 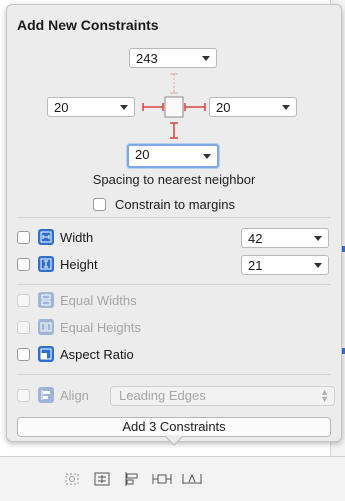 I want to click on width-label: Width, so click(x=77, y=237).